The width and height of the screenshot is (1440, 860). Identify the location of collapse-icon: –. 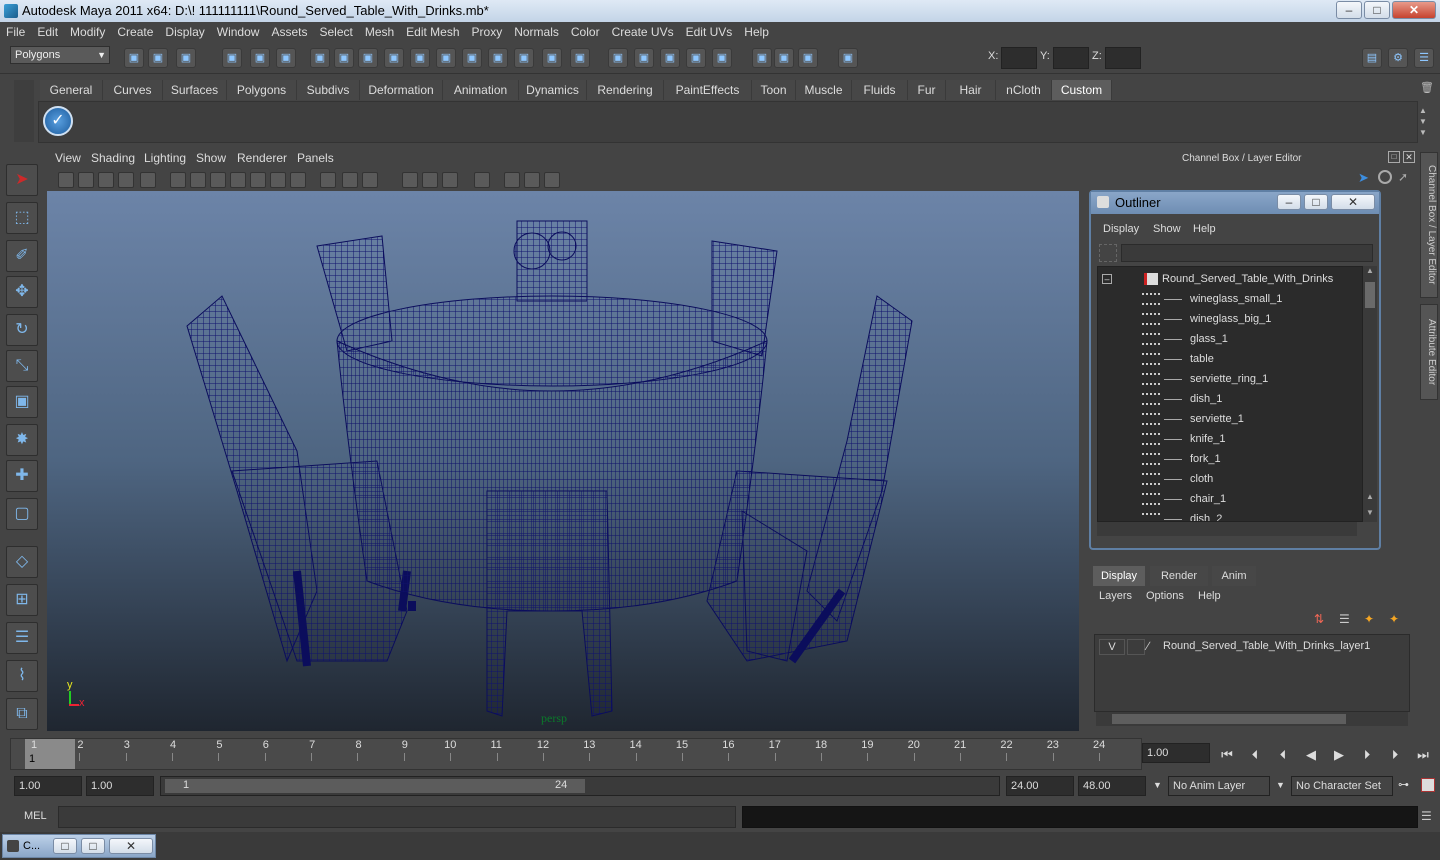
(1107, 279).